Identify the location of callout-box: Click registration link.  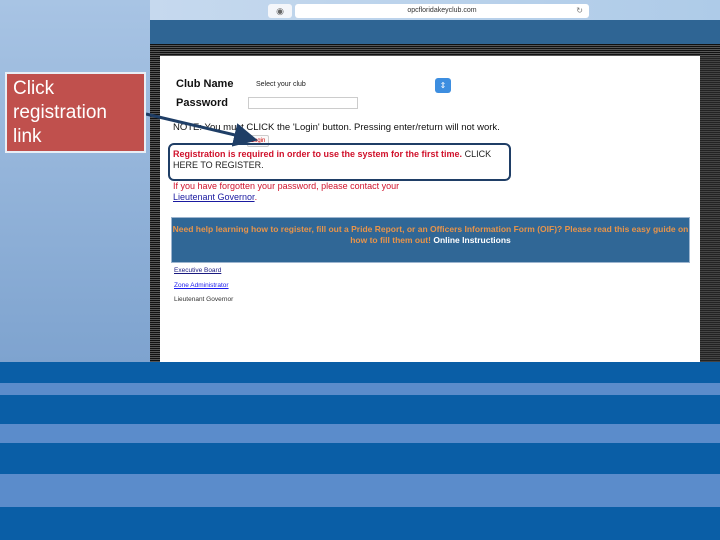
(75, 112).